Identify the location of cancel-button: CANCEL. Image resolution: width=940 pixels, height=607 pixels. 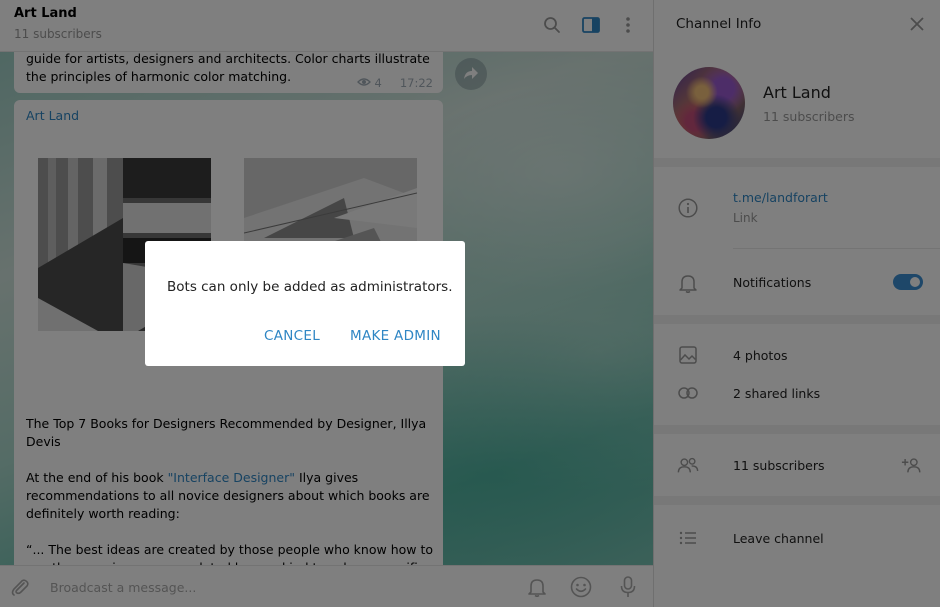
(292, 336).